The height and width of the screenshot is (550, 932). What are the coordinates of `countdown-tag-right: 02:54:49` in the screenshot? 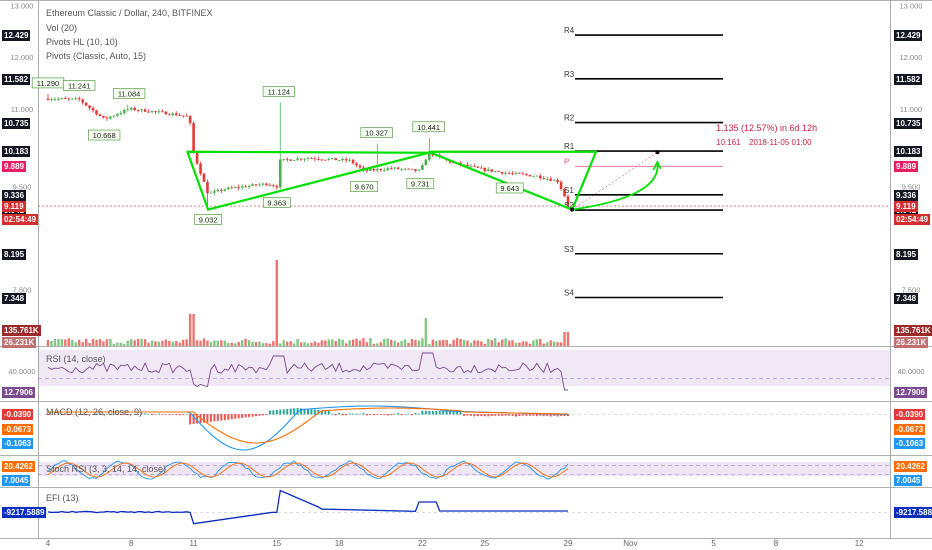 It's located at (912, 220).